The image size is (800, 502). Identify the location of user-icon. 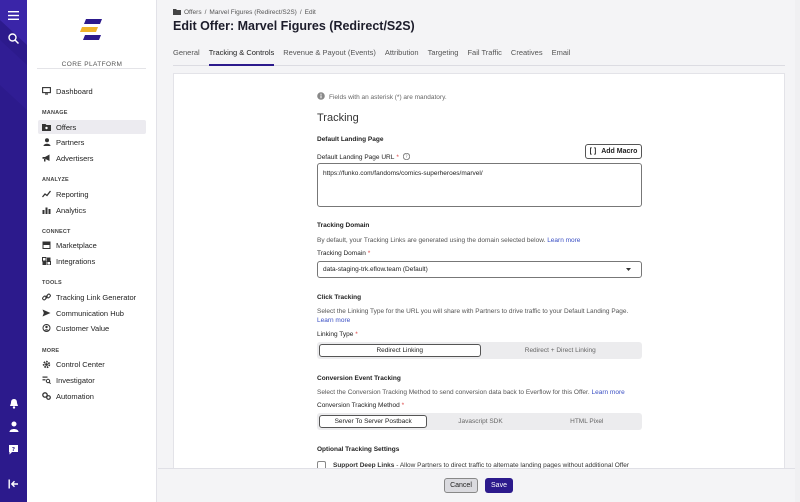
(13, 426).